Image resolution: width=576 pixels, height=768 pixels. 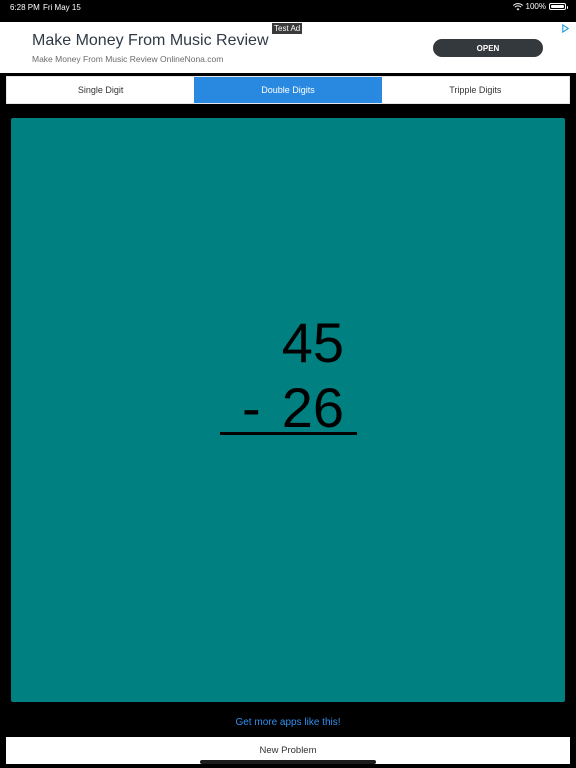 I want to click on battery-percent: 100%, so click(x=535, y=6).